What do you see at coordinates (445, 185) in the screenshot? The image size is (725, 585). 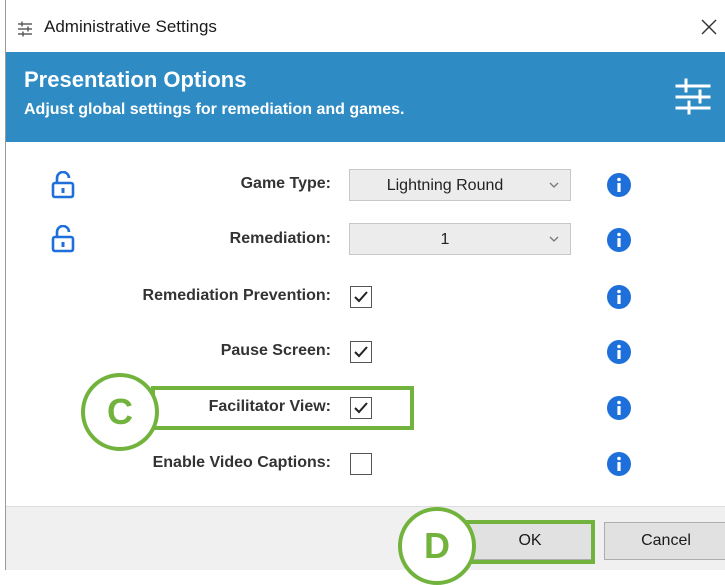 I see `game-type-value: Lightning Round` at bounding box center [445, 185].